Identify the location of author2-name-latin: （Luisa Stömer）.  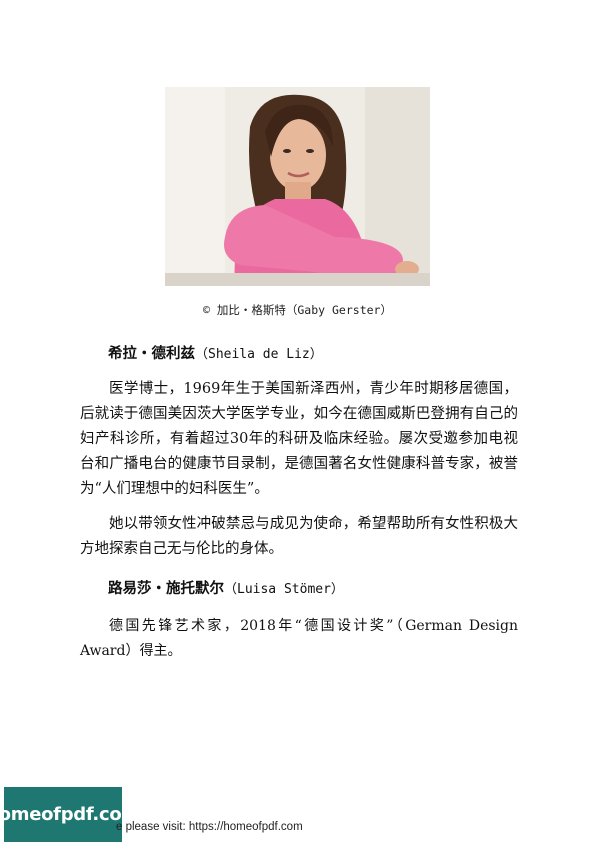
(284, 589).